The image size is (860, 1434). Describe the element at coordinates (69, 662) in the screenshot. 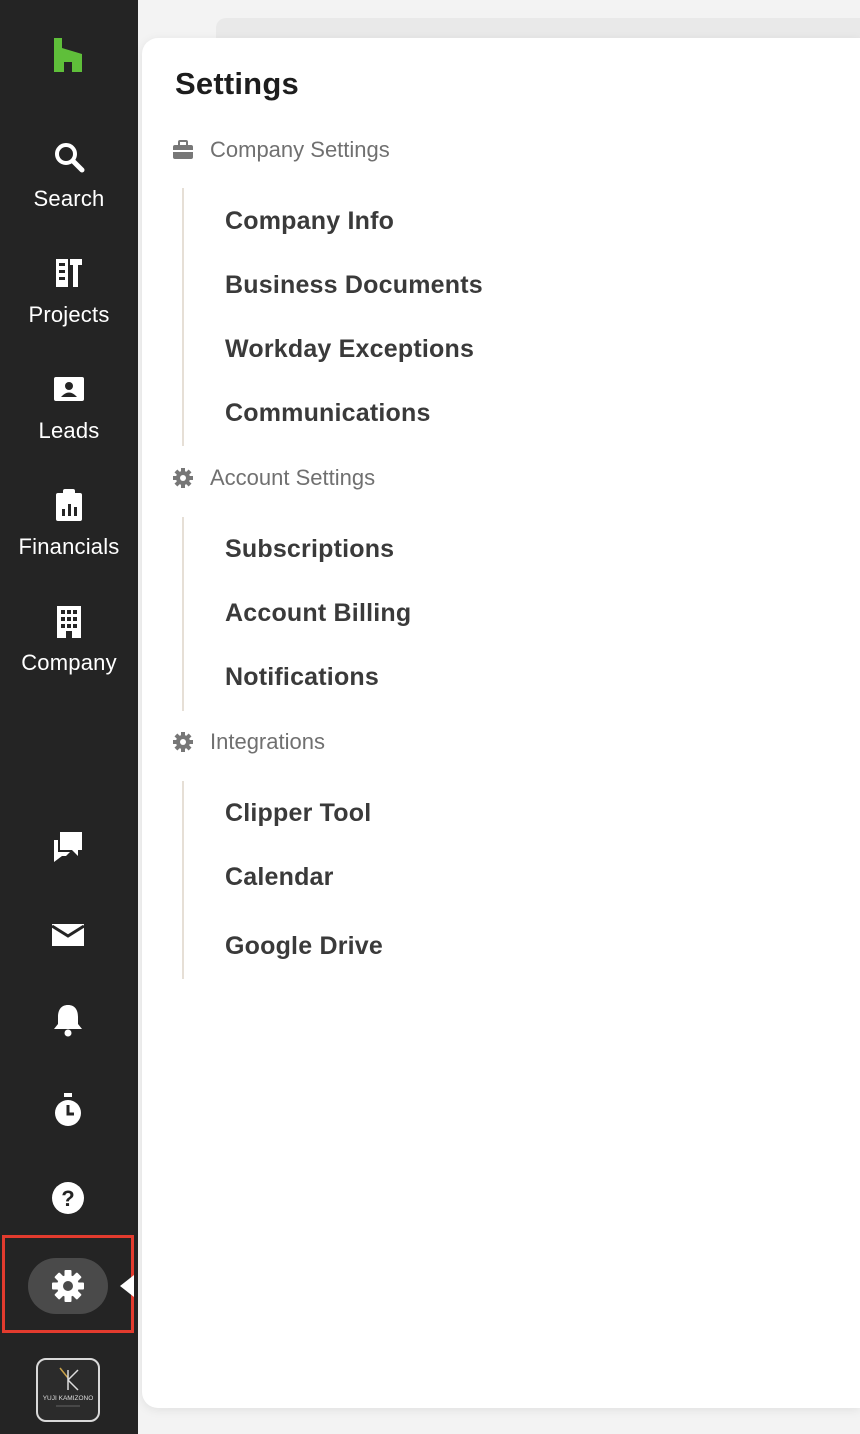

I see `nav-company-label: Company` at that location.